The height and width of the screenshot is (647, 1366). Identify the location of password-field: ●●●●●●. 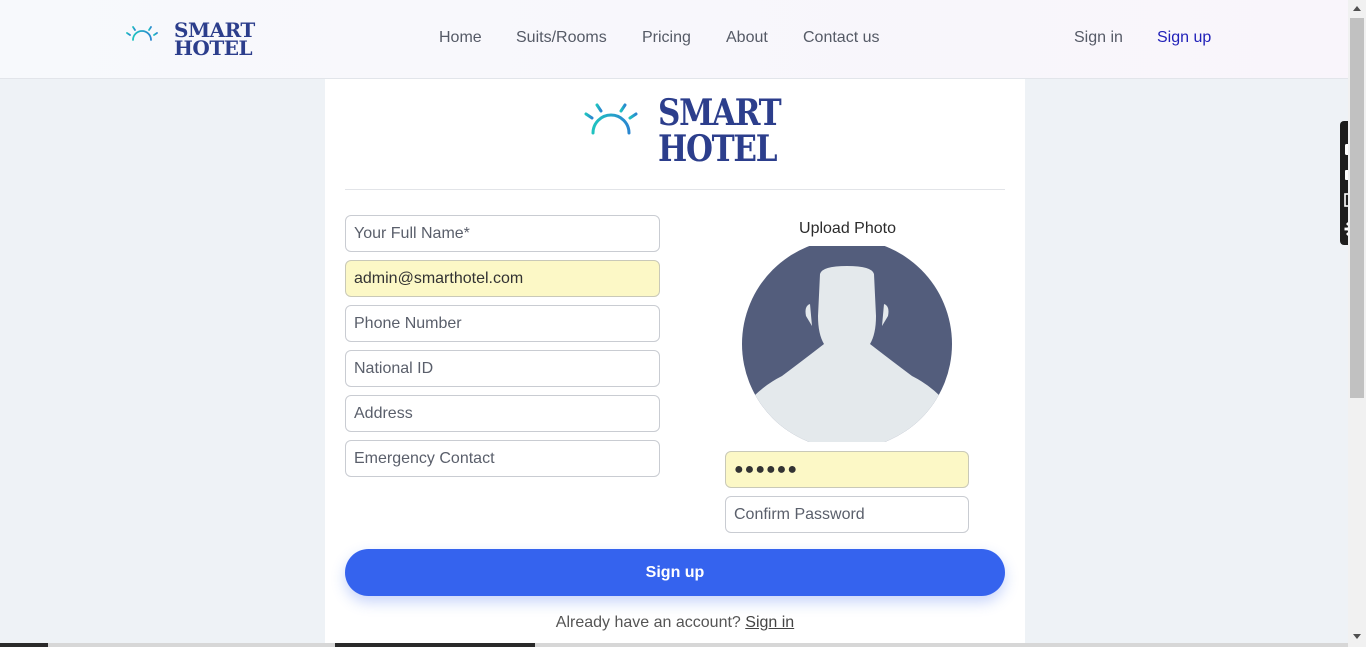
(847, 469).